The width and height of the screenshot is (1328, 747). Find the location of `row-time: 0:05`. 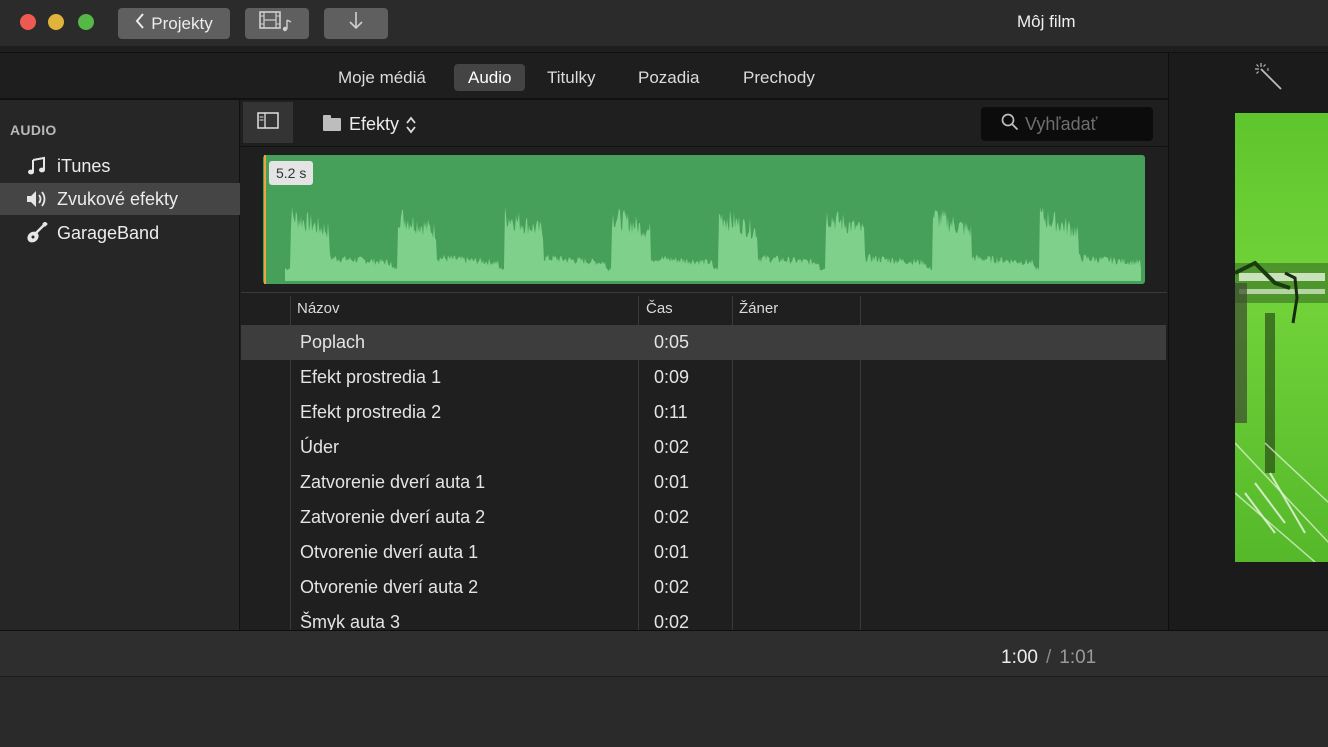

row-time: 0:05 is located at coordinates (672, 342).